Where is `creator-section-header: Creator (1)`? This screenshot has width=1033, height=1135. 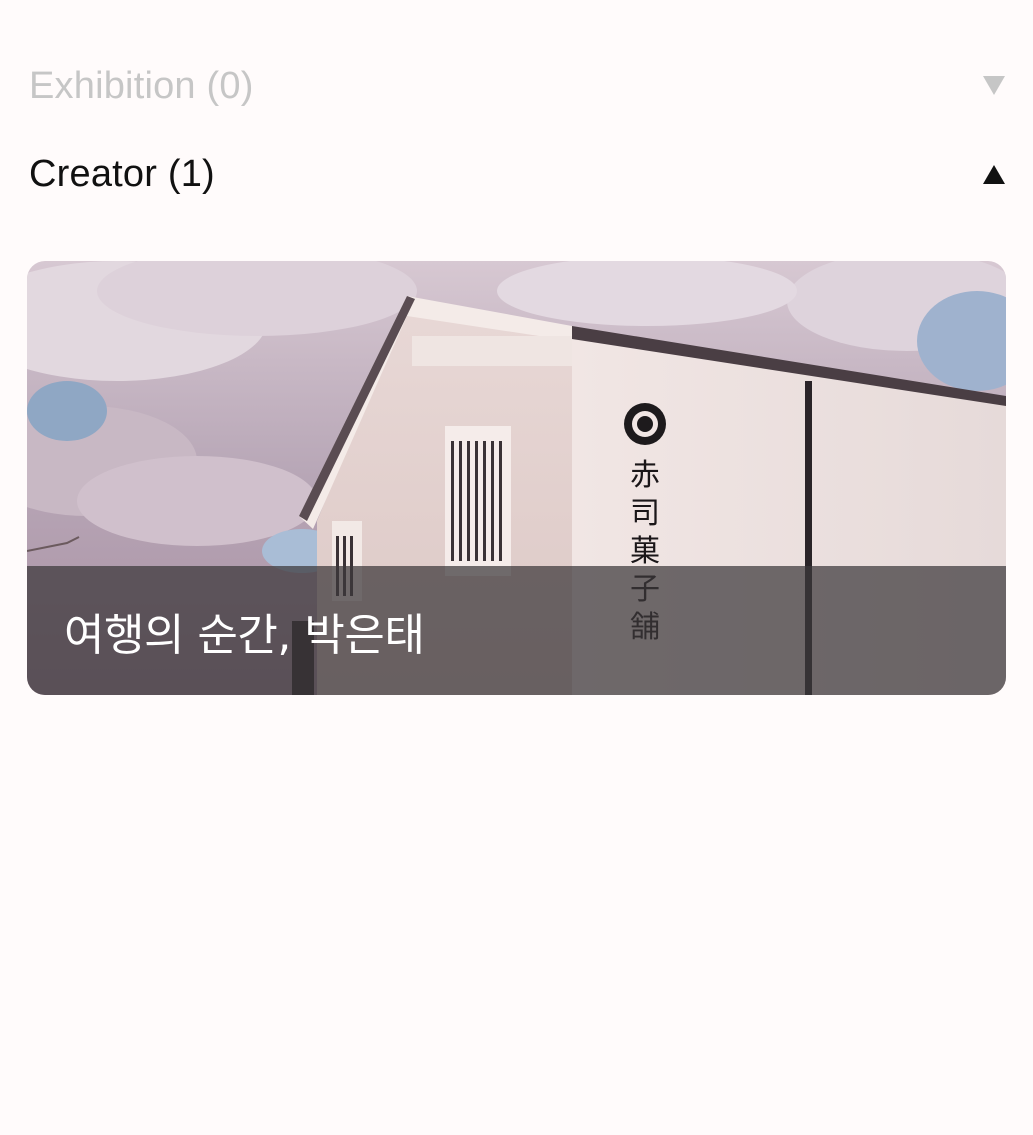
creator-section-header: Creator (1) is located at coordinates (517, 174).